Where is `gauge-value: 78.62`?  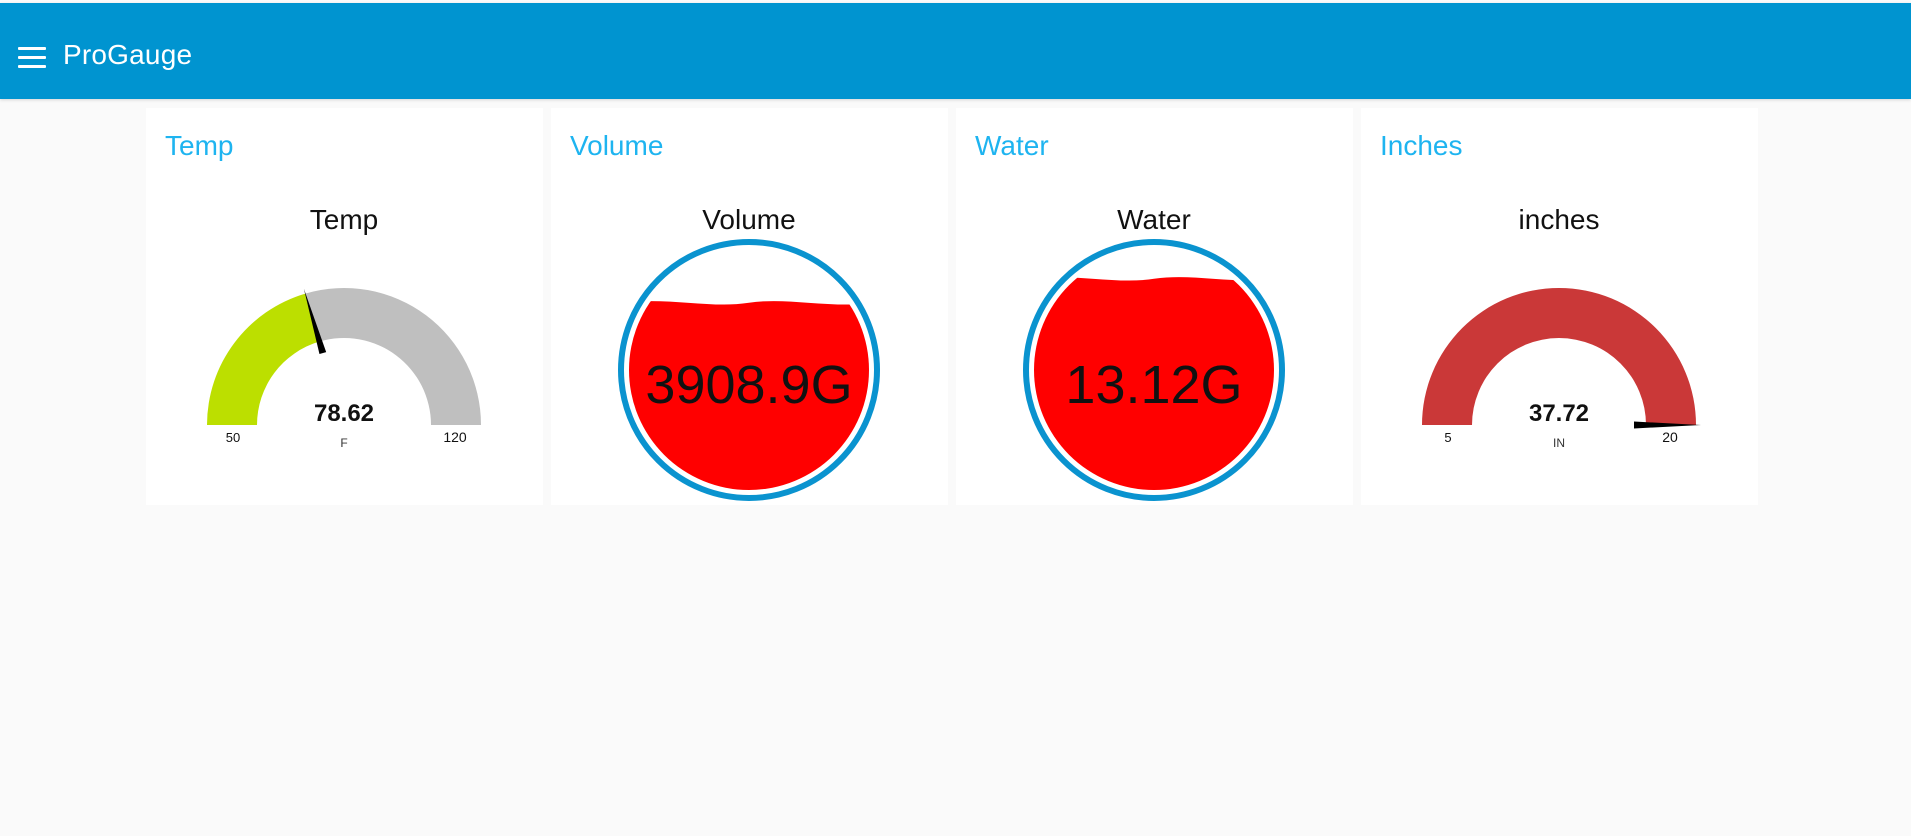 gauge-value: 78.62 is located at coordinates (344, 413).